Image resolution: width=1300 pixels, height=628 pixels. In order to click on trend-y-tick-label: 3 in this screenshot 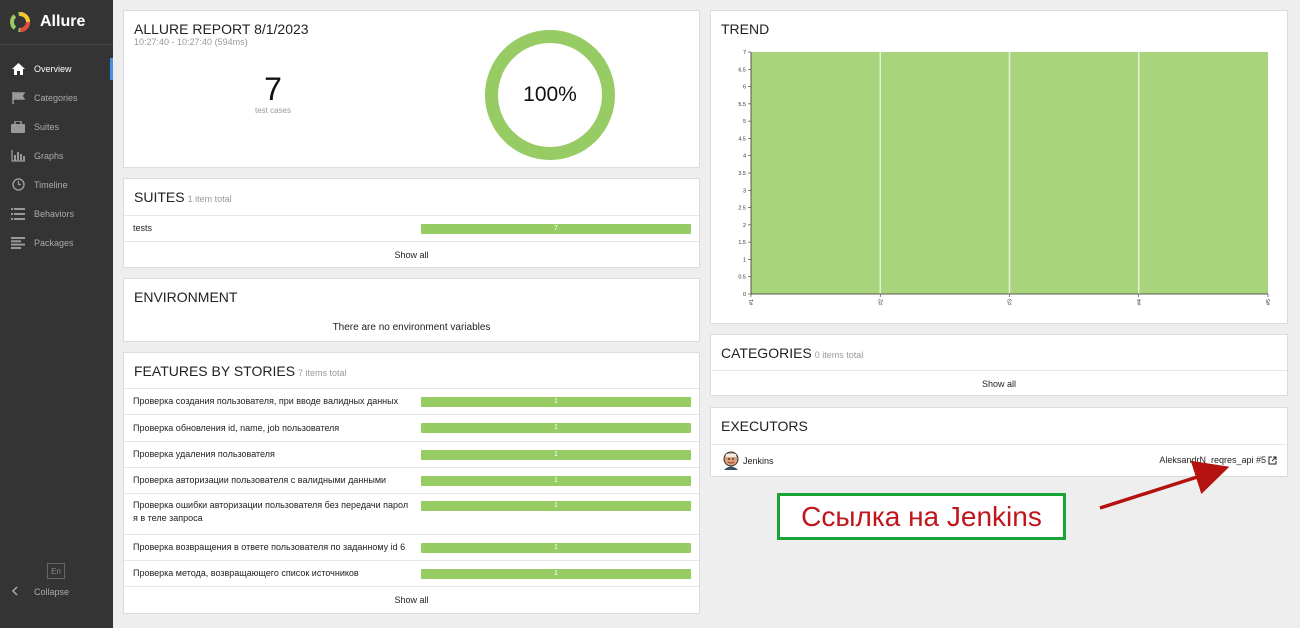, I will do `click(744, 191)`.